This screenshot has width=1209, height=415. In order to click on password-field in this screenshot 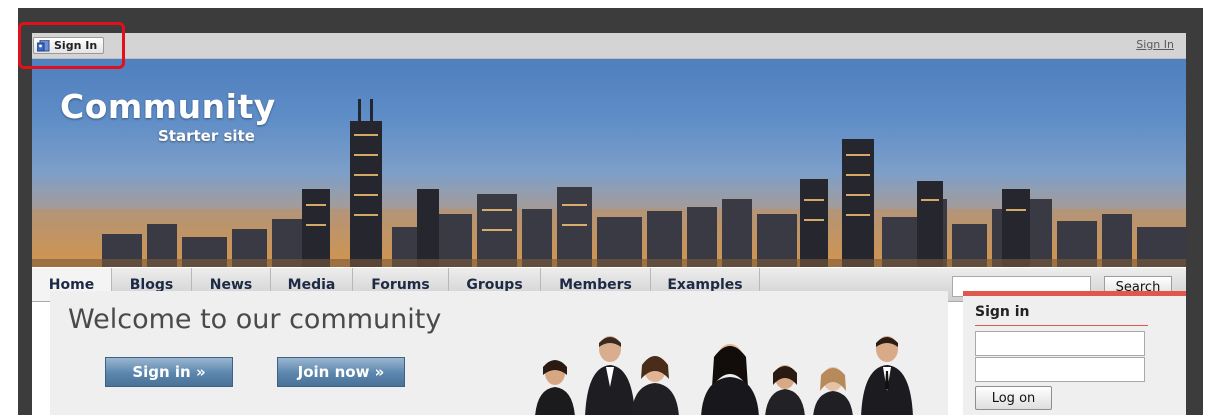, I will do `click(1060, 369)`.